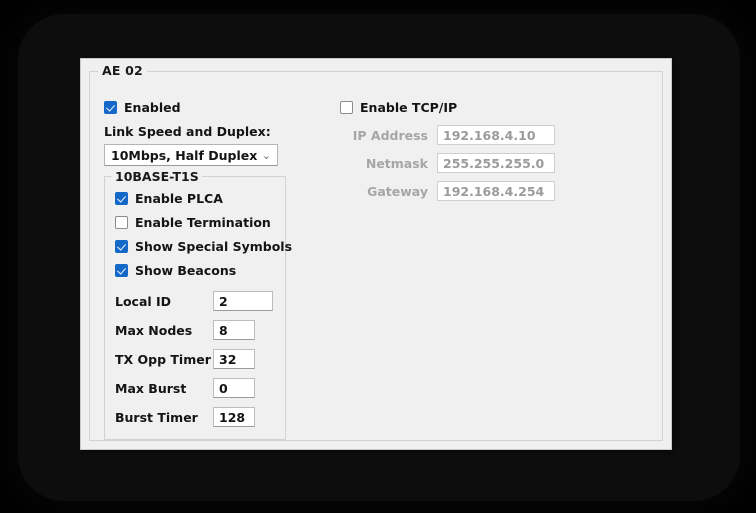 The height and width of the screenshot is (513, 756). I want to click on tx-opp-timer-row: TX Opp Timer 32, so click(195, 359).